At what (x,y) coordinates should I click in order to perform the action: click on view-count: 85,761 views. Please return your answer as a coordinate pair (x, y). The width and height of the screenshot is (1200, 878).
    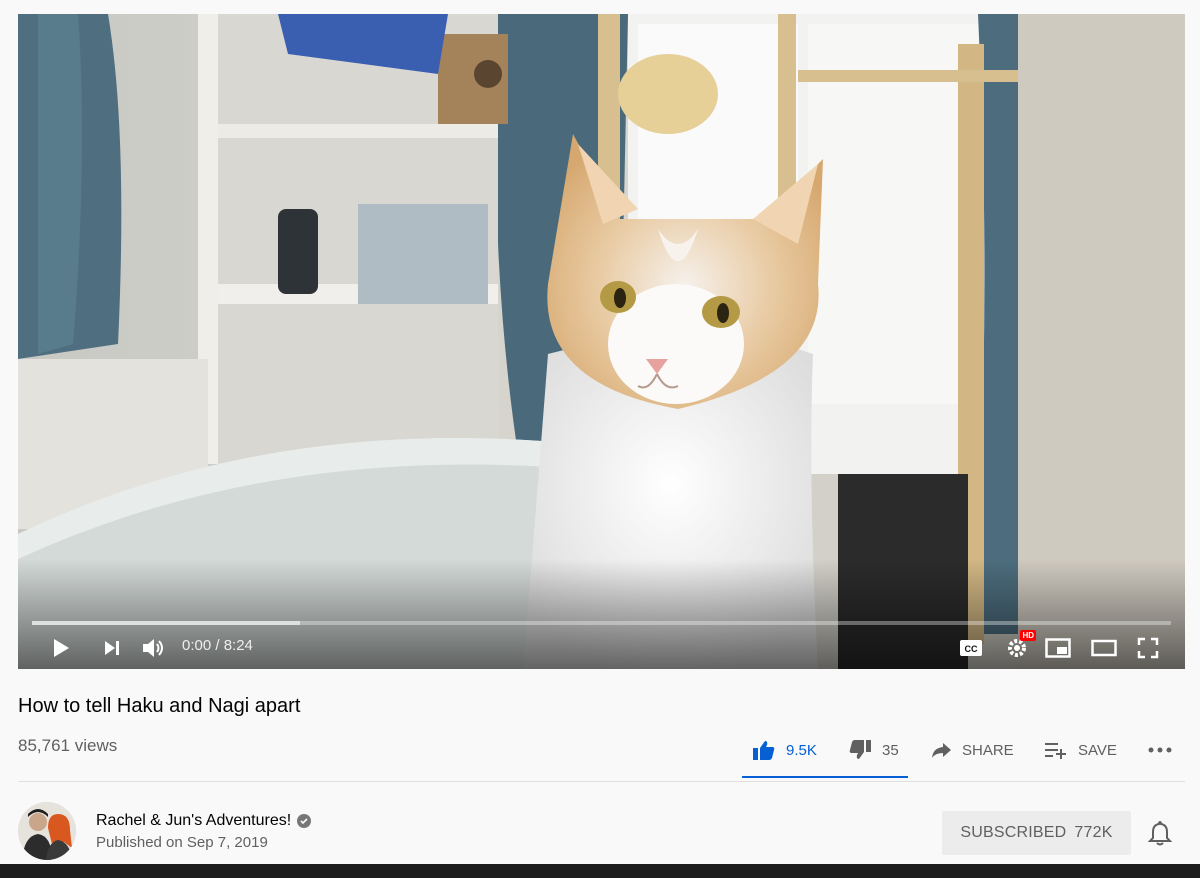
    Looking at the image, I should click on (68, 745).